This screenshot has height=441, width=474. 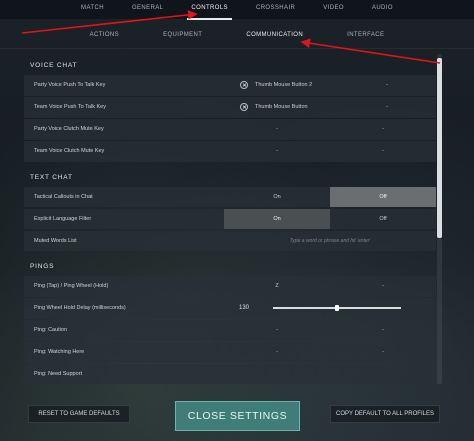 What do you see at coordinates (284, 85) in the screenshot?
I see `keybind-value: Thumb Mouse Button 2` at bounding box center [284, 85].